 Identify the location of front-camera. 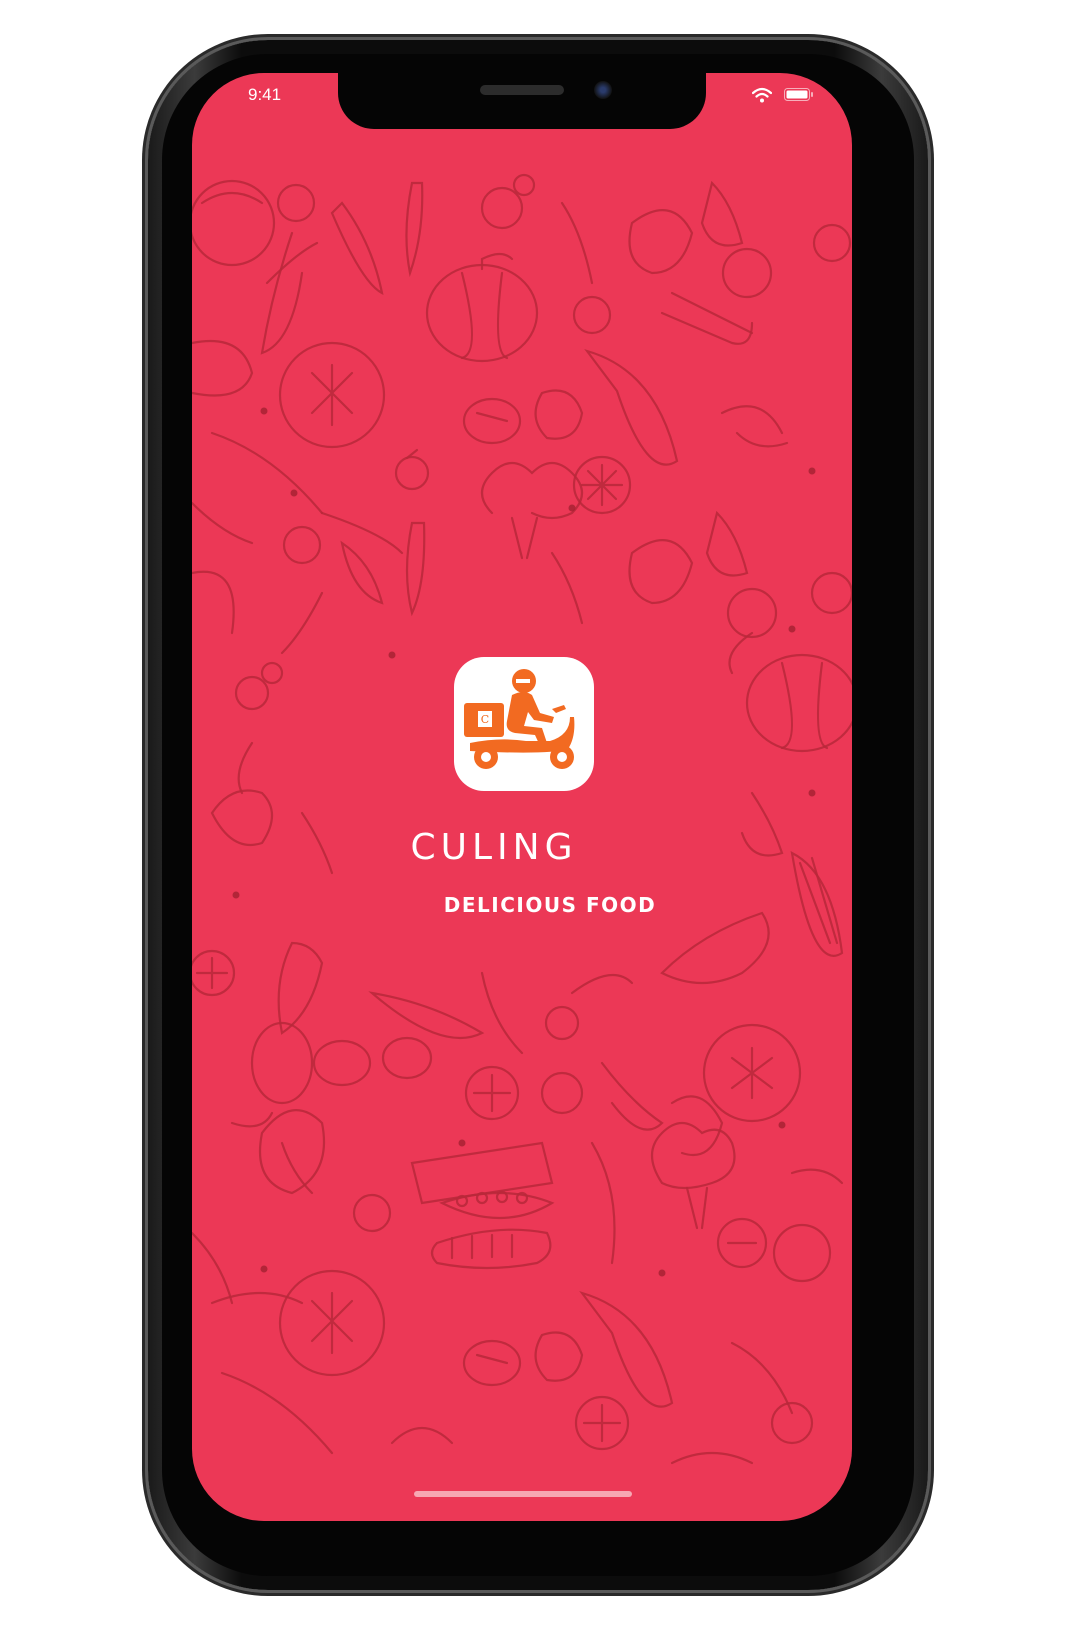
(603, 90).